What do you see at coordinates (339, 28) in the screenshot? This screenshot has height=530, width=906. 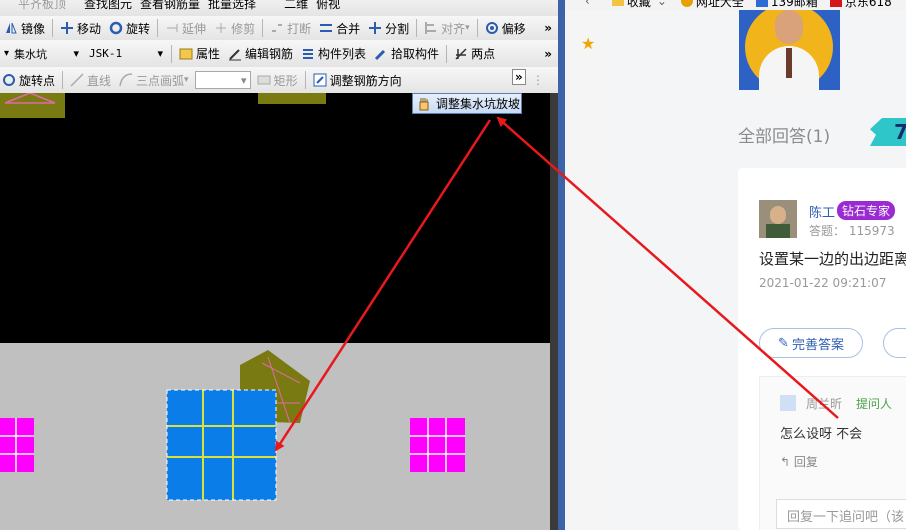 I see `merge-button: 合并` at bounding box center [339, 28].